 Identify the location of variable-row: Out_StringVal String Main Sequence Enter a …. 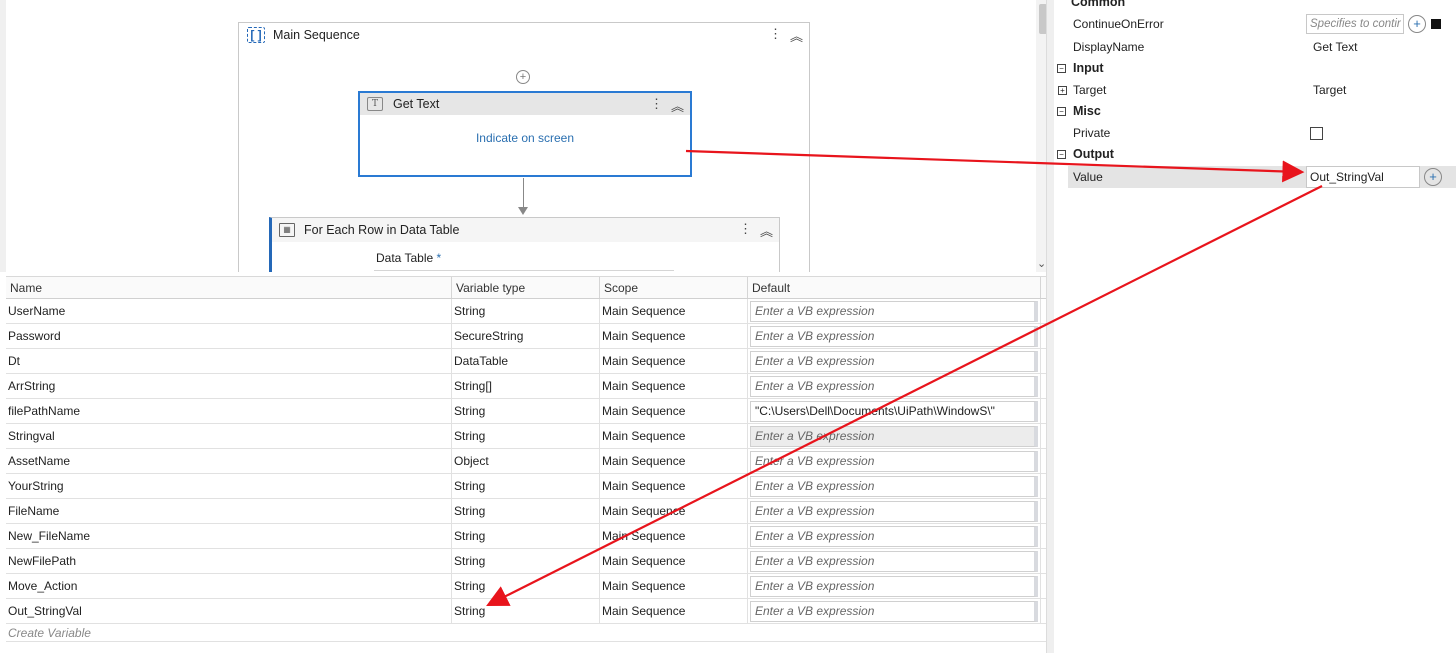
(526, 611).